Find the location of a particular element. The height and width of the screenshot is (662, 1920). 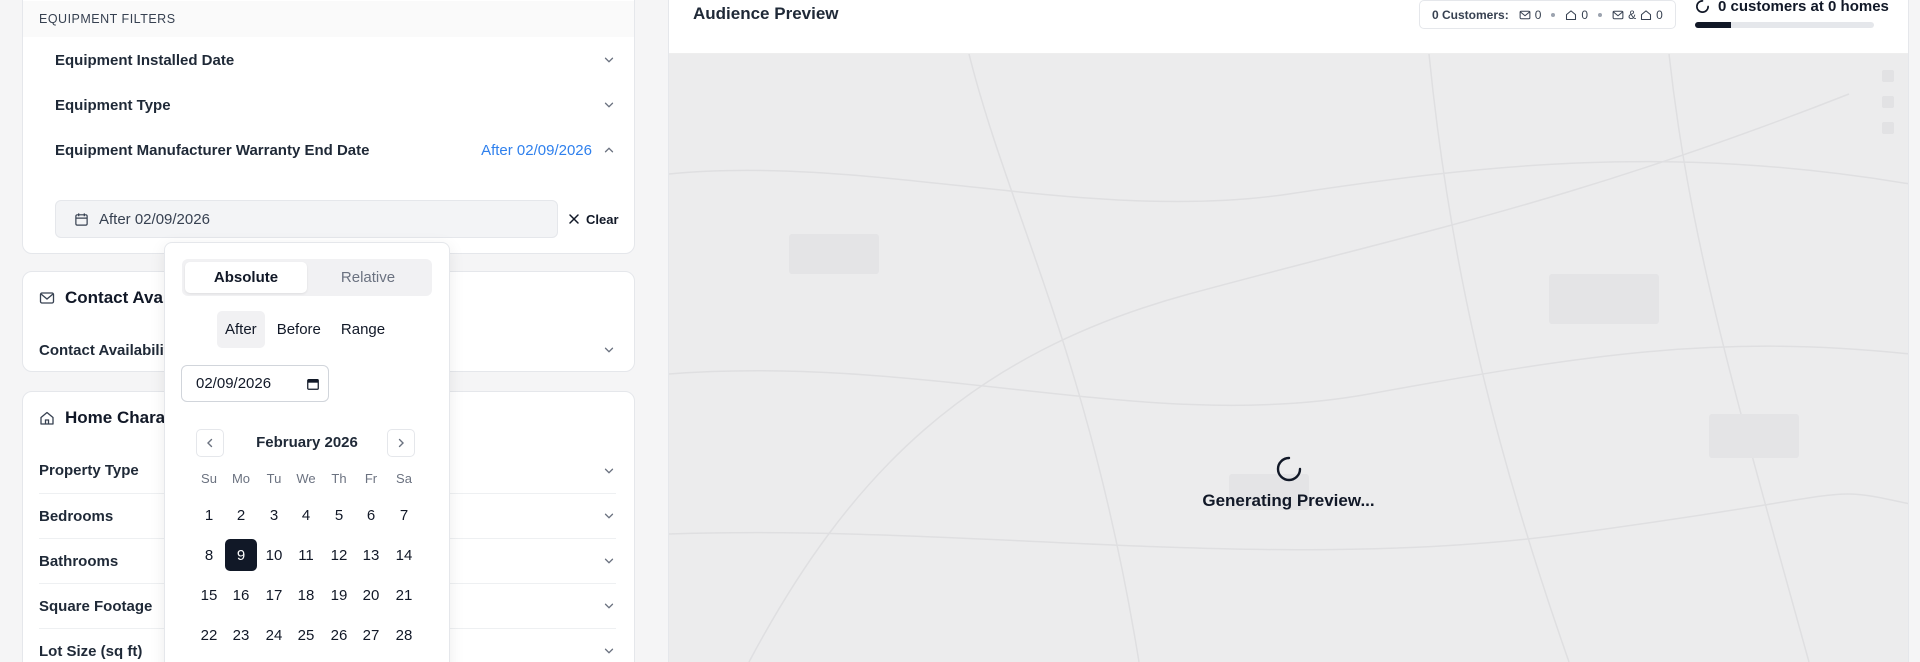

calendar-day: 20 is located at coordinates (371, 595).